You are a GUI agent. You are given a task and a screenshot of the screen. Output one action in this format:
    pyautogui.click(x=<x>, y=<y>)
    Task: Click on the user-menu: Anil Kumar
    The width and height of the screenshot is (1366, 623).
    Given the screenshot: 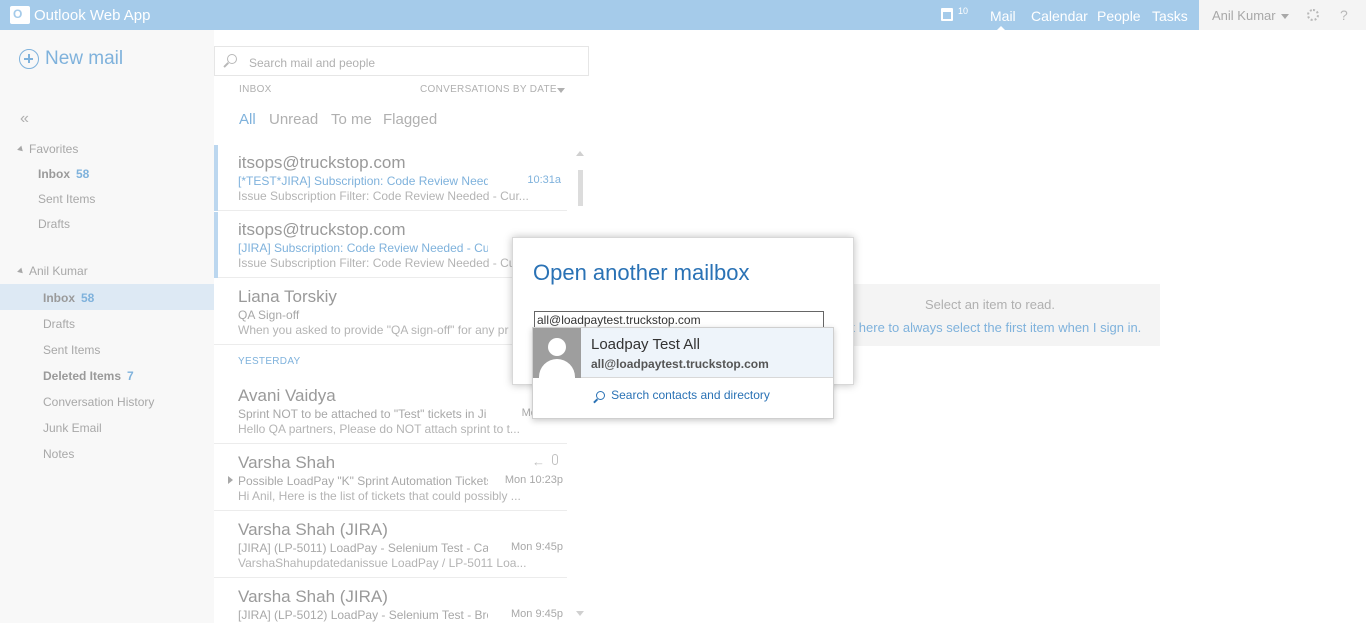 What is the action you would take?
    pyautogui.click(x=1244, y=15)
    